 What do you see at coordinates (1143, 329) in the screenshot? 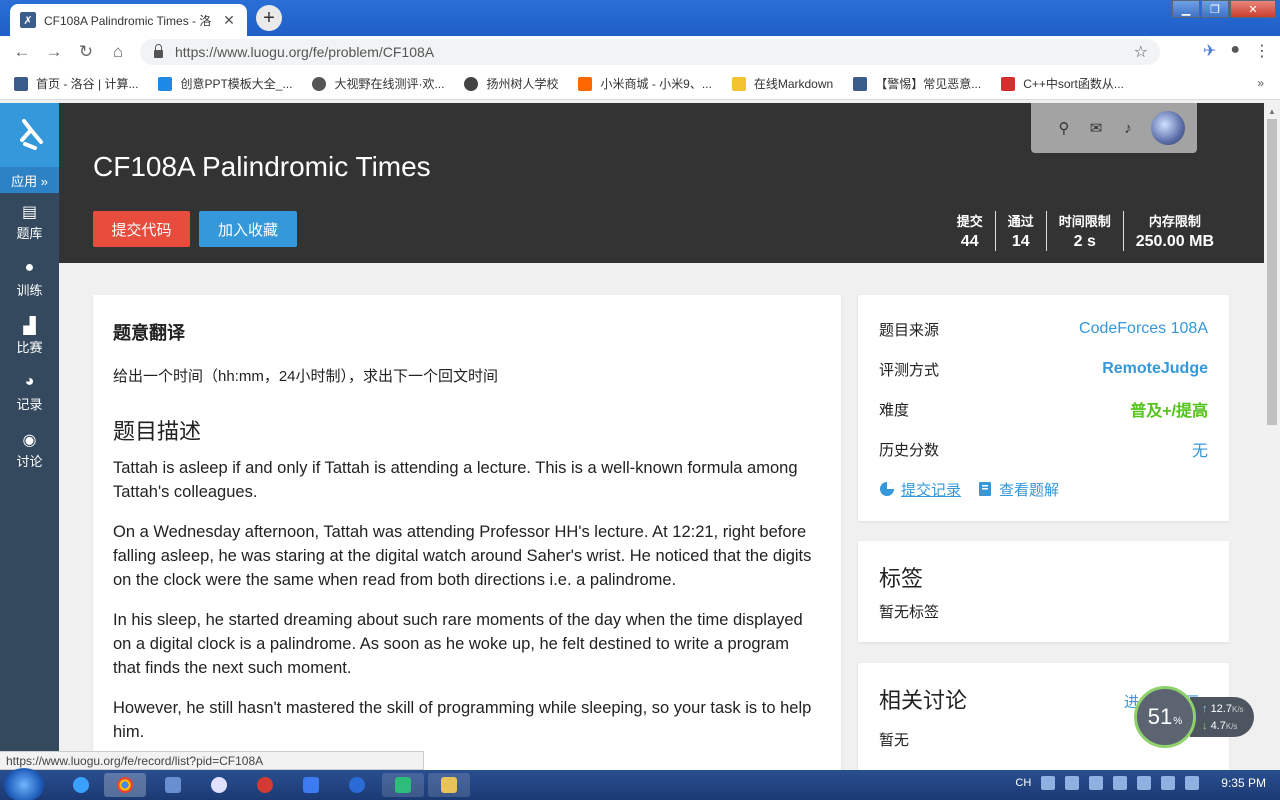
I see `source-link: CodeForces 108A` at bounding box center [1143, 329].